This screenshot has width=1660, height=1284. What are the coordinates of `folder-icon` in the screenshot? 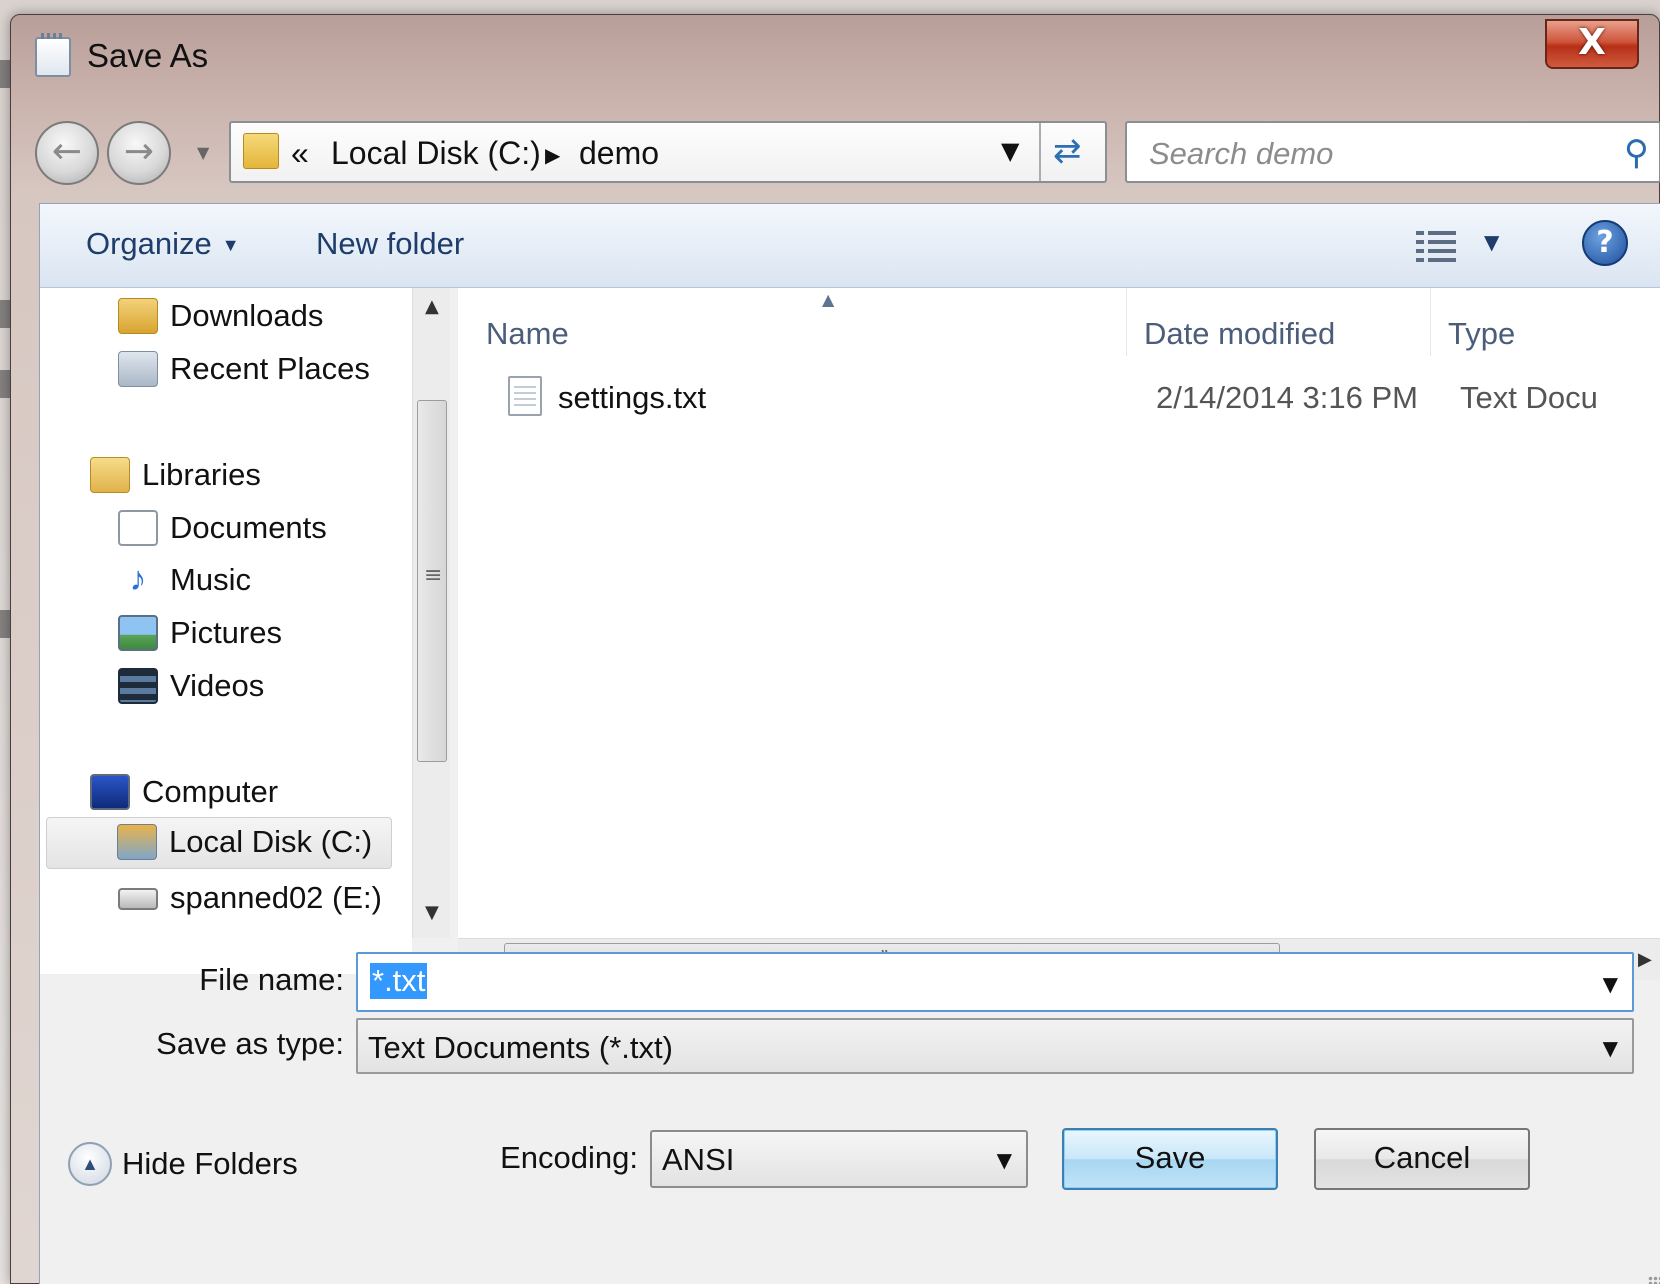 It's located at (261, 151).